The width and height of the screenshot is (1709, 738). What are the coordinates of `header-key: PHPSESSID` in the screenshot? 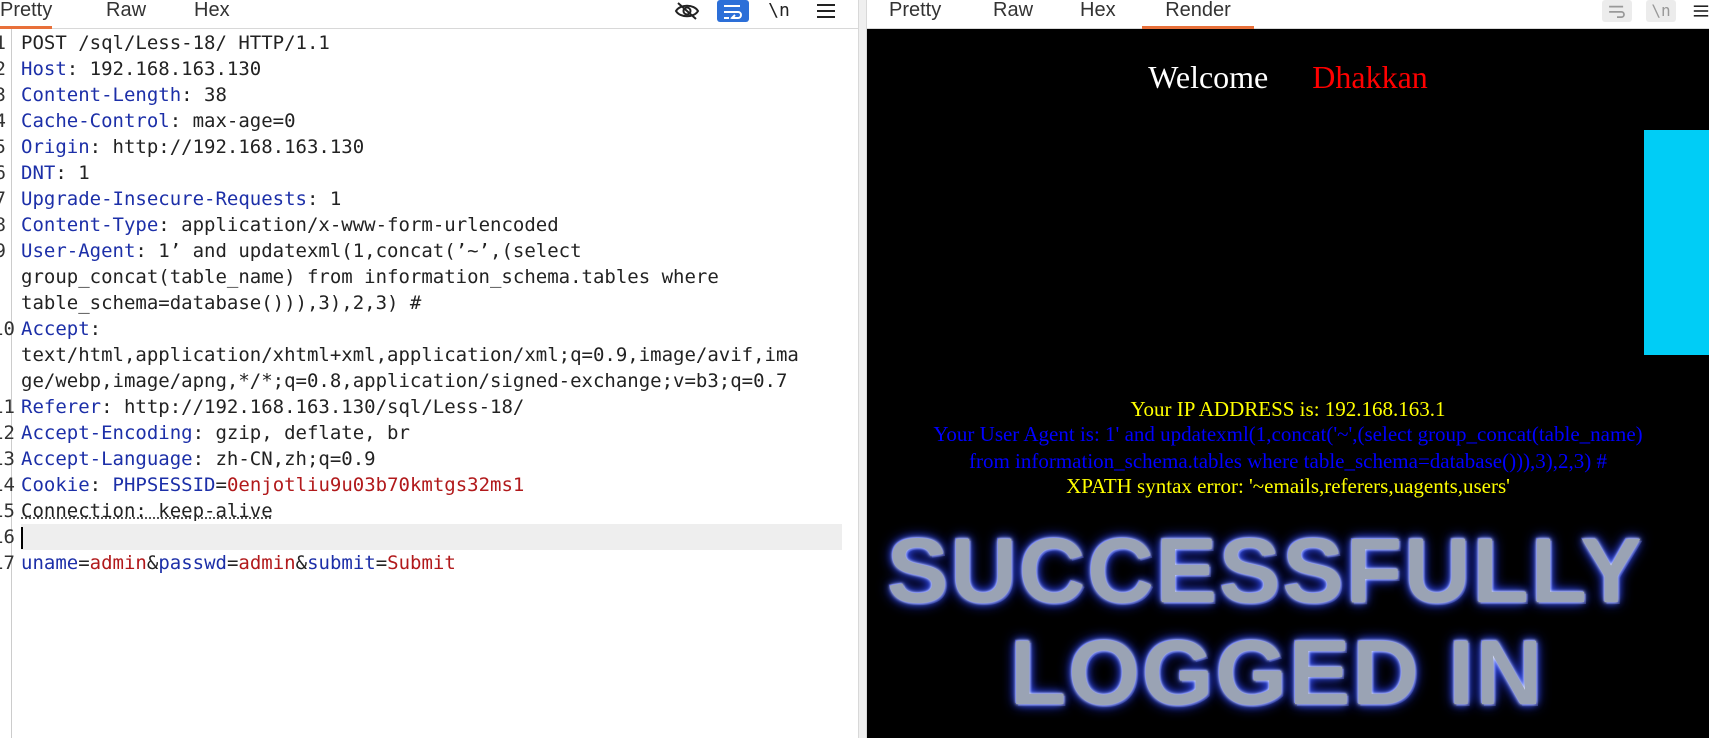 It's located at (164, 485).